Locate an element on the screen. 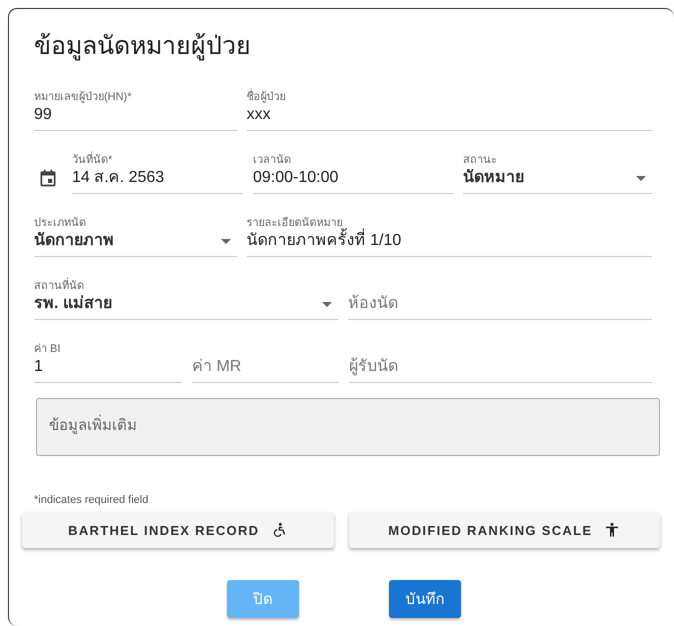 The width and height of the screenshot is (674, 626). field-placeholder: ค่า MR is located at coordinates (217, 367).